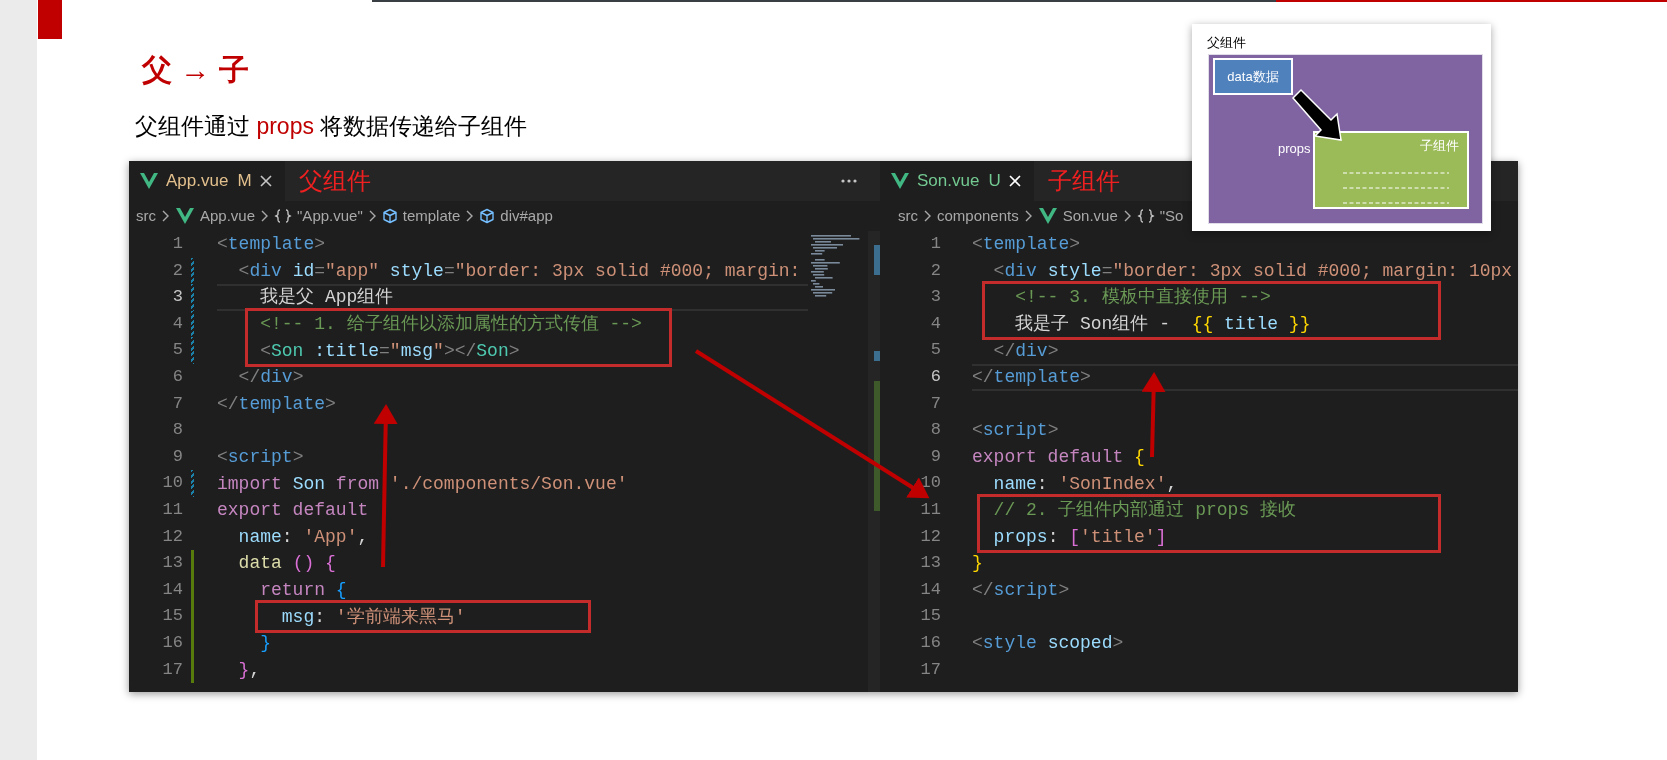 Image resolution: width=1667 pixels, height=760 pixels. What do you see at coordinates (249, 669) in the screenshot?
I see `code-line: },` at bounding box center [249, 669].